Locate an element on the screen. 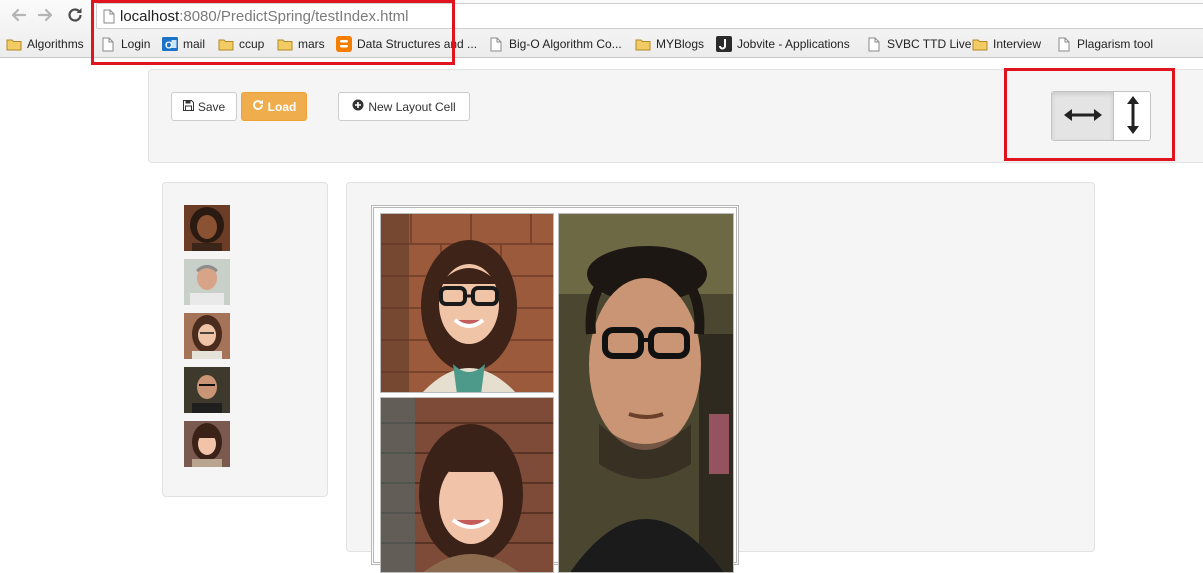 The image size is (1203, 573). floppy-disk-icon is located at coordinates (188, 106).